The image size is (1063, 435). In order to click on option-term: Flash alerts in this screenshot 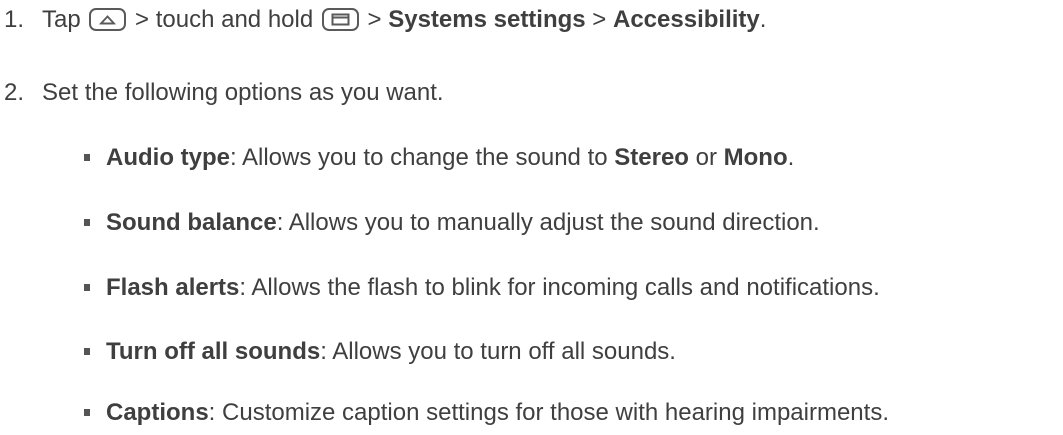, I will do `click(173, 287)`.